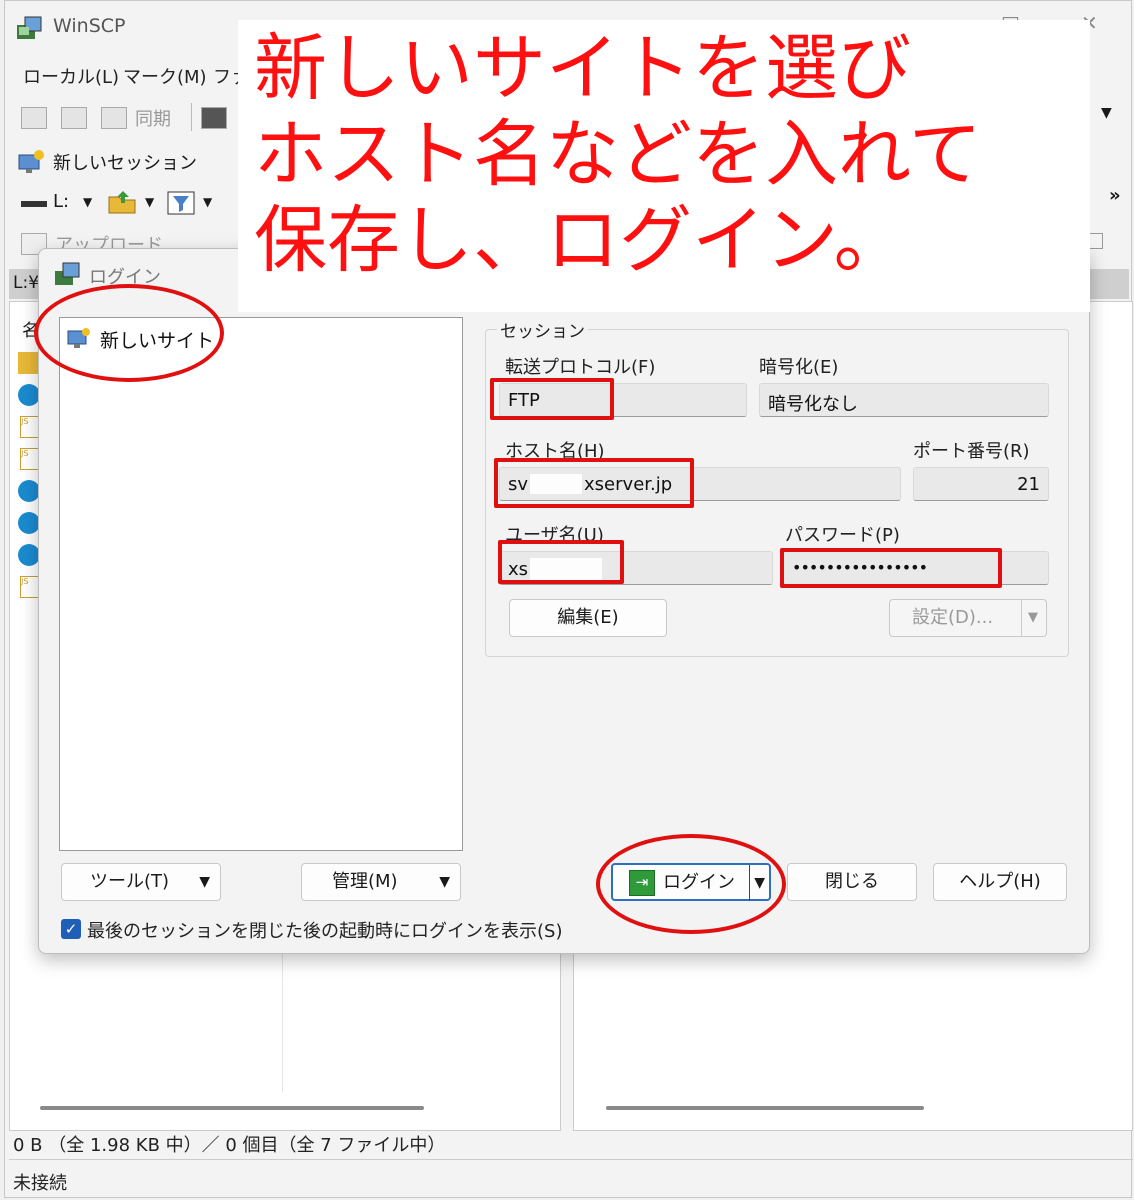  What do you see at coordinates (1106, 113) in the screenshot?
I see `toolbar-dropdown-icon: ▼` at bounding box center [1106, 113].